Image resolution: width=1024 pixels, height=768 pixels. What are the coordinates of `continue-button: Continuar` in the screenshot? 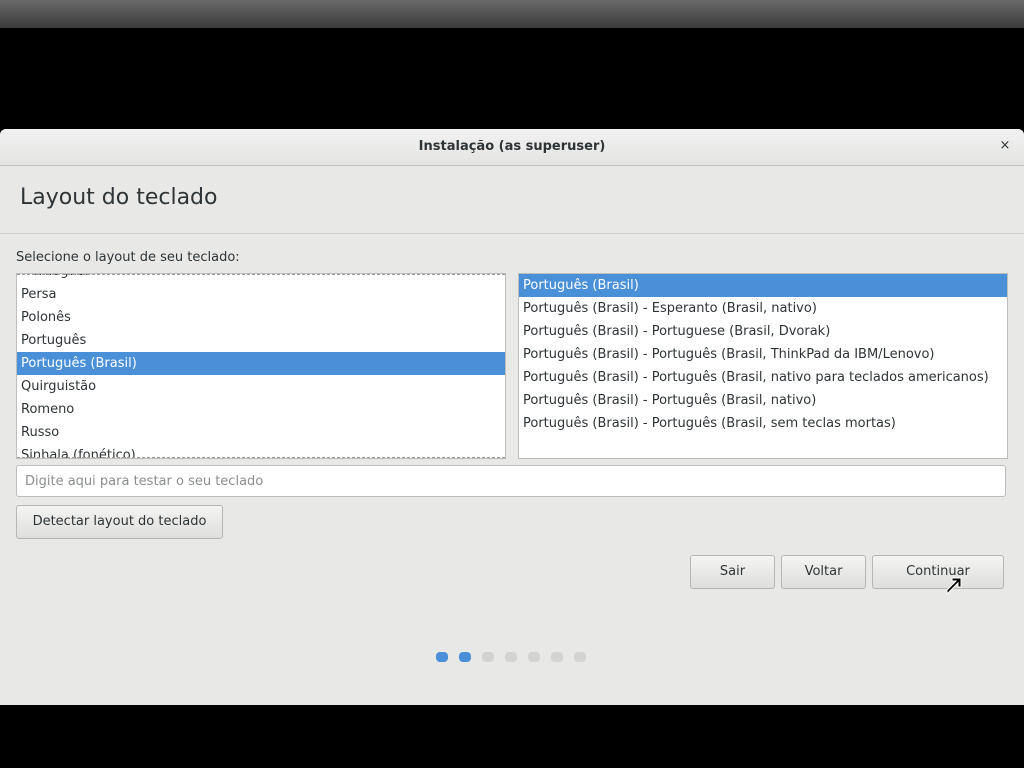 It's located at (938, 572).